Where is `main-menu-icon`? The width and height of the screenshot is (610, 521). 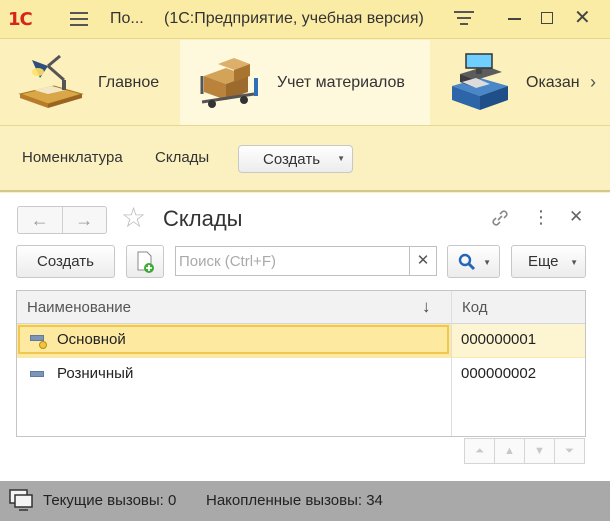 main-menu-icon is located at coordinates (79, 19).